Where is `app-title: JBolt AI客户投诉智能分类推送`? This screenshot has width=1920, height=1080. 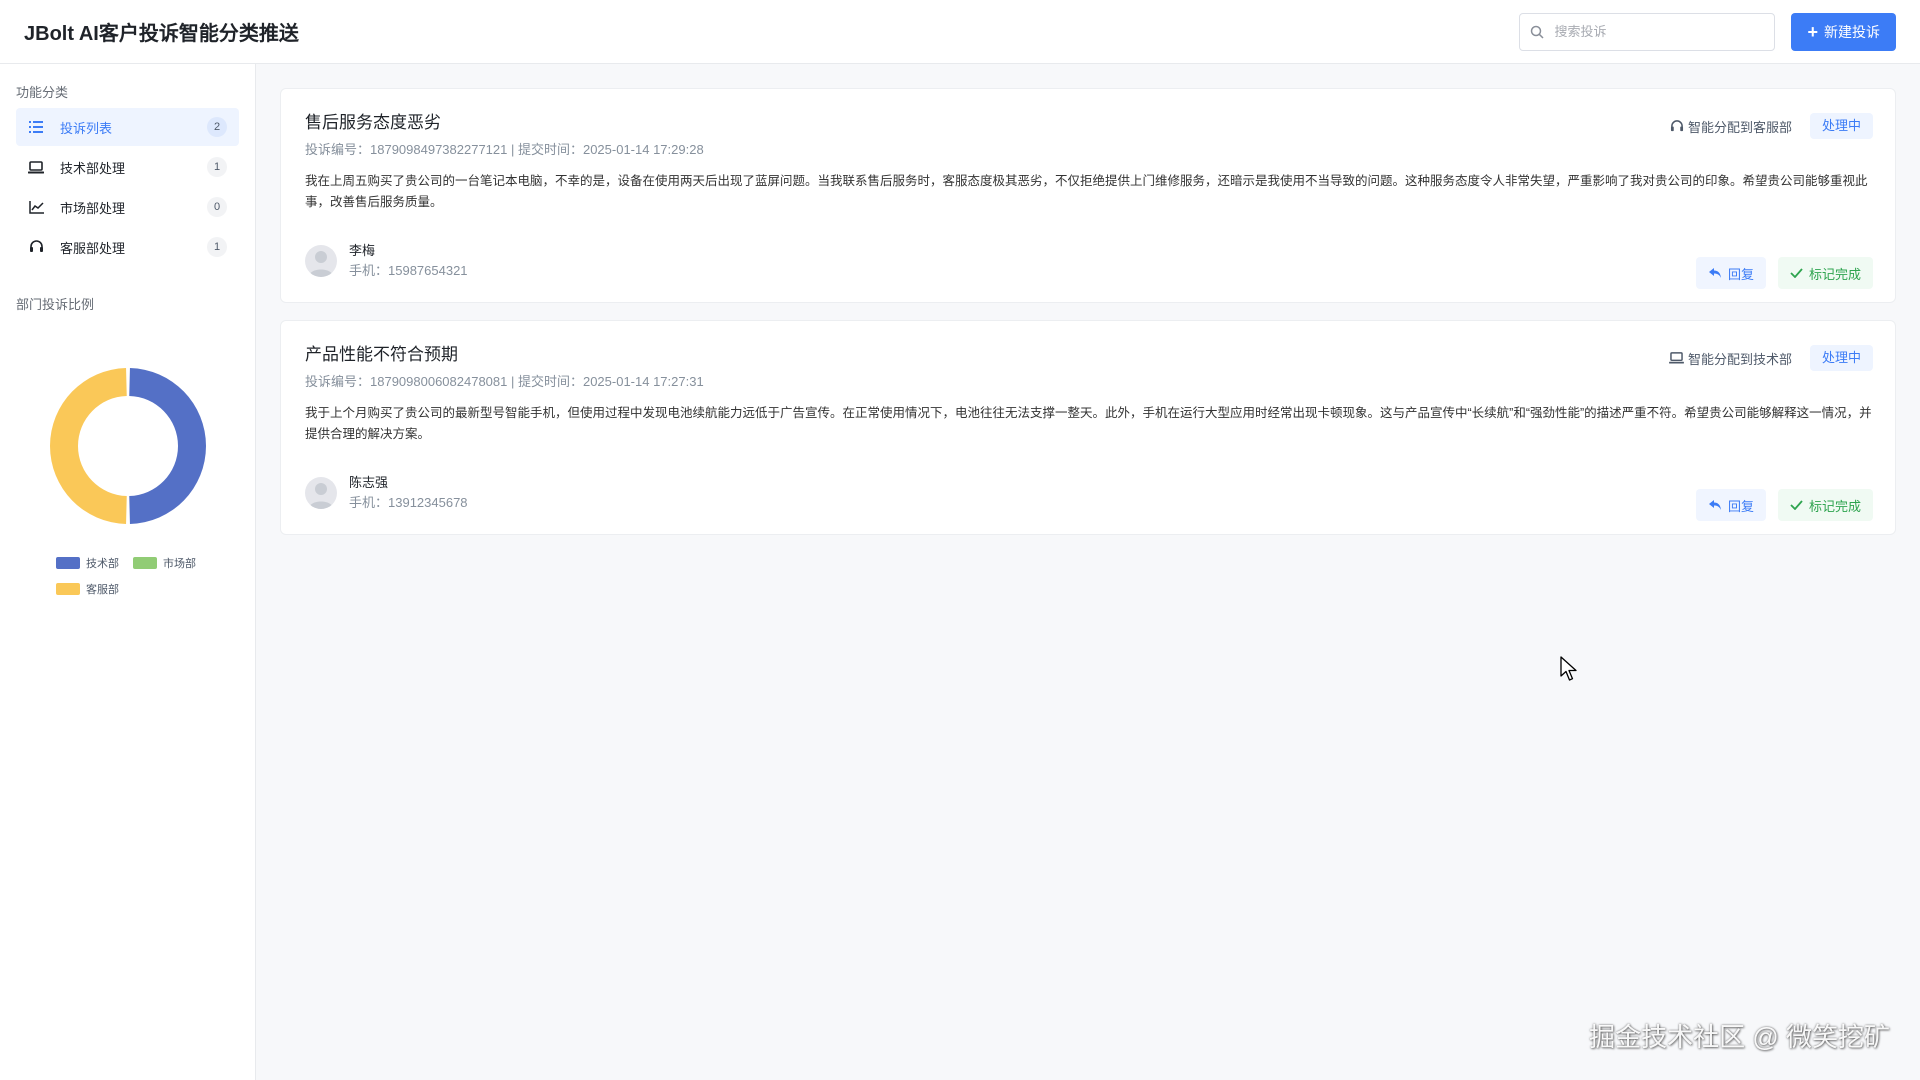 app-title: JBolt AI客户投诉智能分类推送 is located at coordinates (161, 34).